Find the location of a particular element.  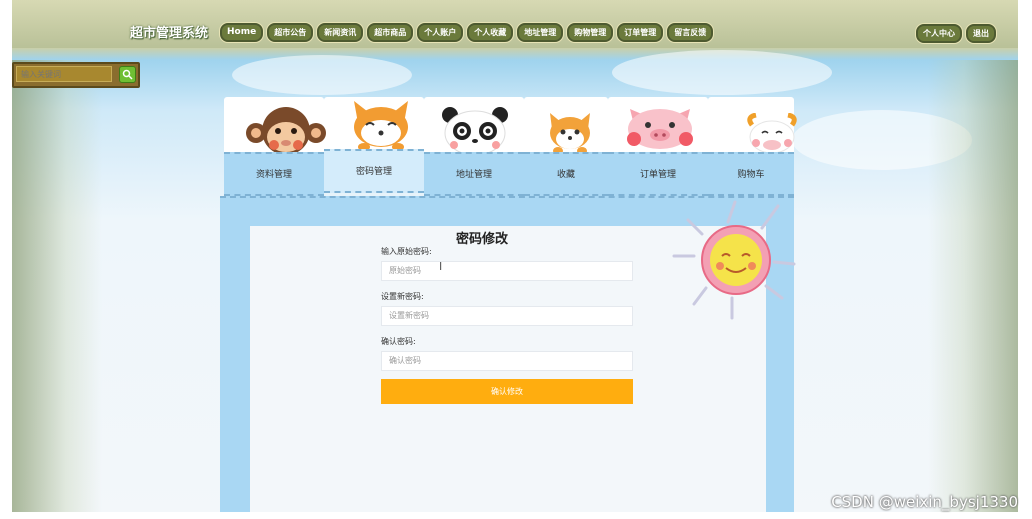

confirm-password-input: 确认密码 is located at coordinates (507, 361).